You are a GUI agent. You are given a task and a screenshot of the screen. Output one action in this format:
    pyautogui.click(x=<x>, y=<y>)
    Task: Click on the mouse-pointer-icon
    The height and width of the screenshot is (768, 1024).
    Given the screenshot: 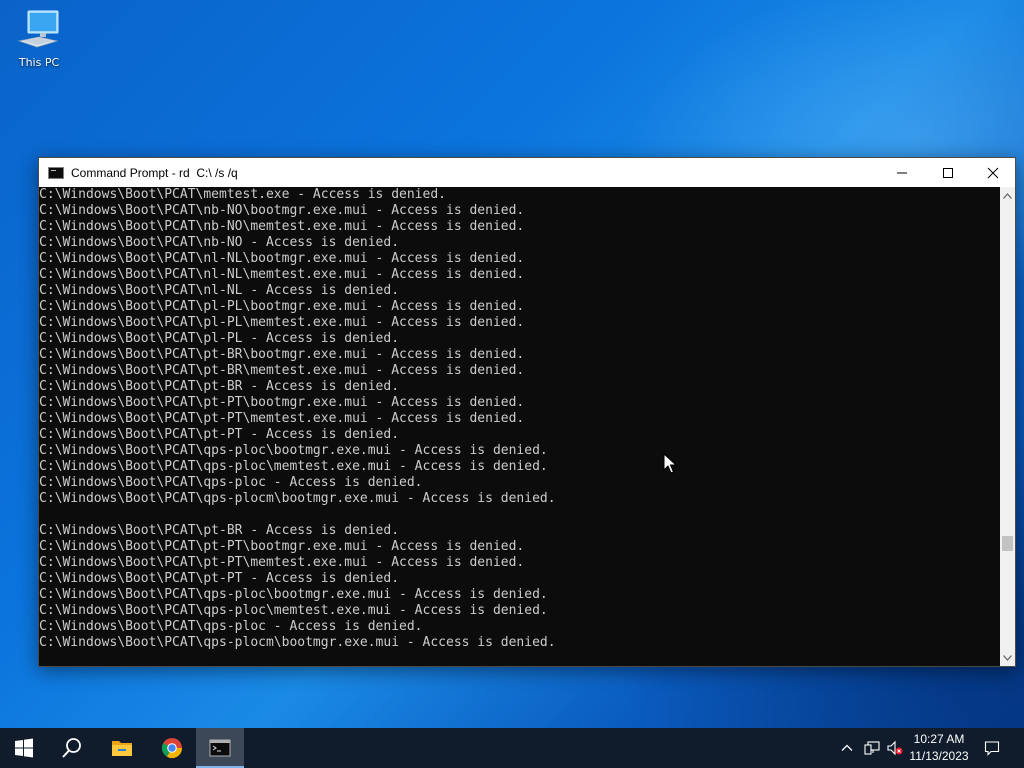 What is the action you would take?
    pyautogui.click(x=670, y=463)
    